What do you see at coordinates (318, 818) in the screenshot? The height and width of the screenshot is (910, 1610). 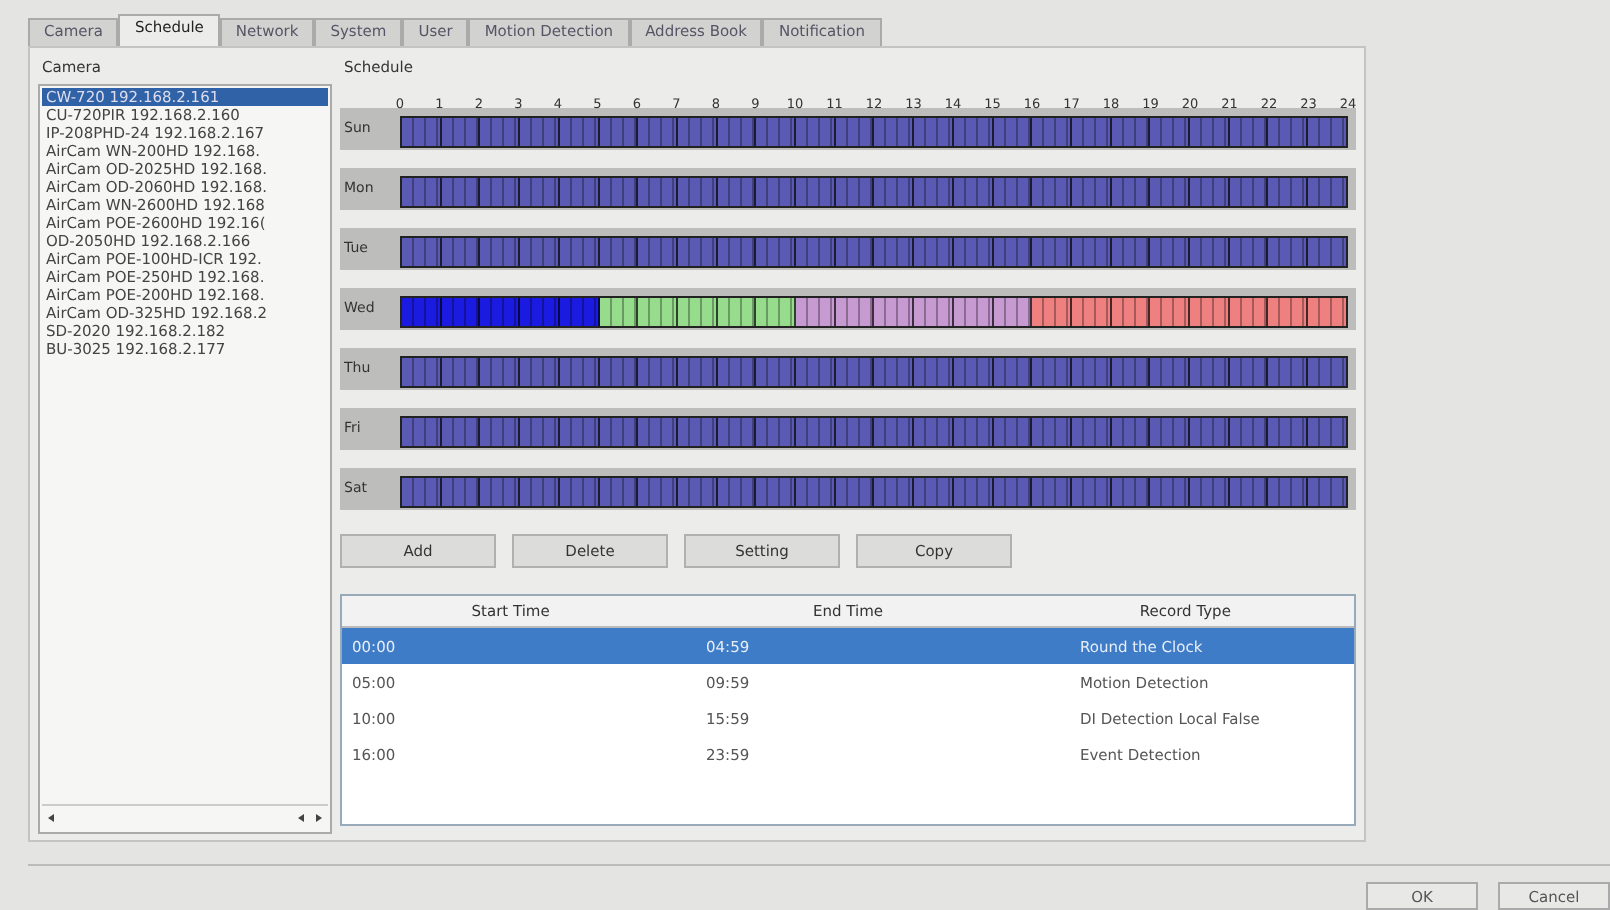 I see `right-arrow-icon` at bounding box center [318, 818].